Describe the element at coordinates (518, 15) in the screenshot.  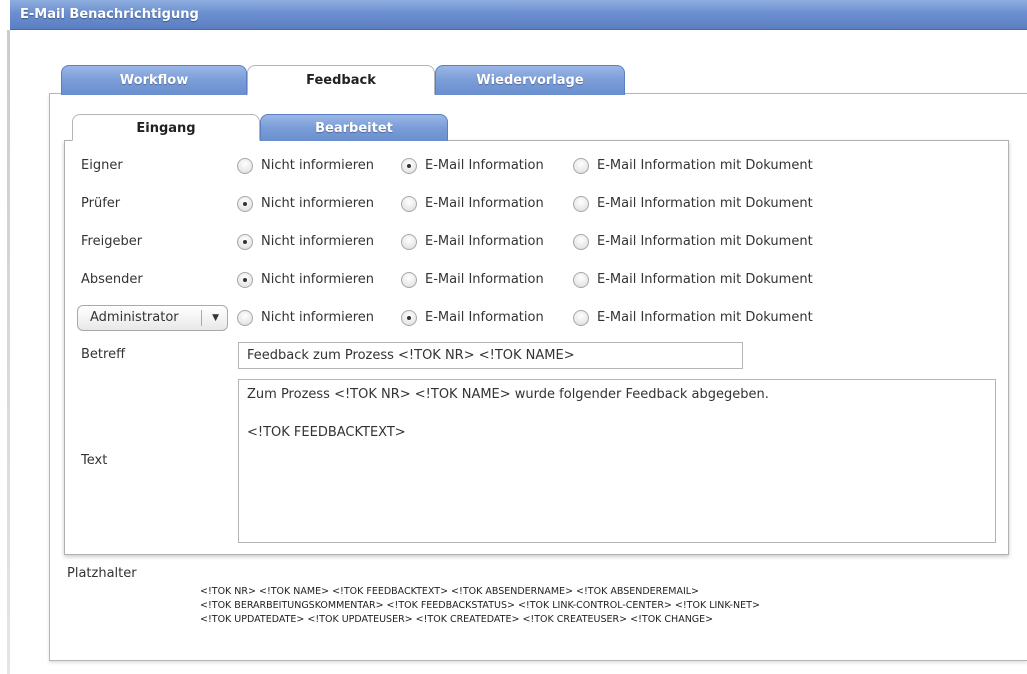
I see `window-title: E-Mail Benachrichtigung` at that location.